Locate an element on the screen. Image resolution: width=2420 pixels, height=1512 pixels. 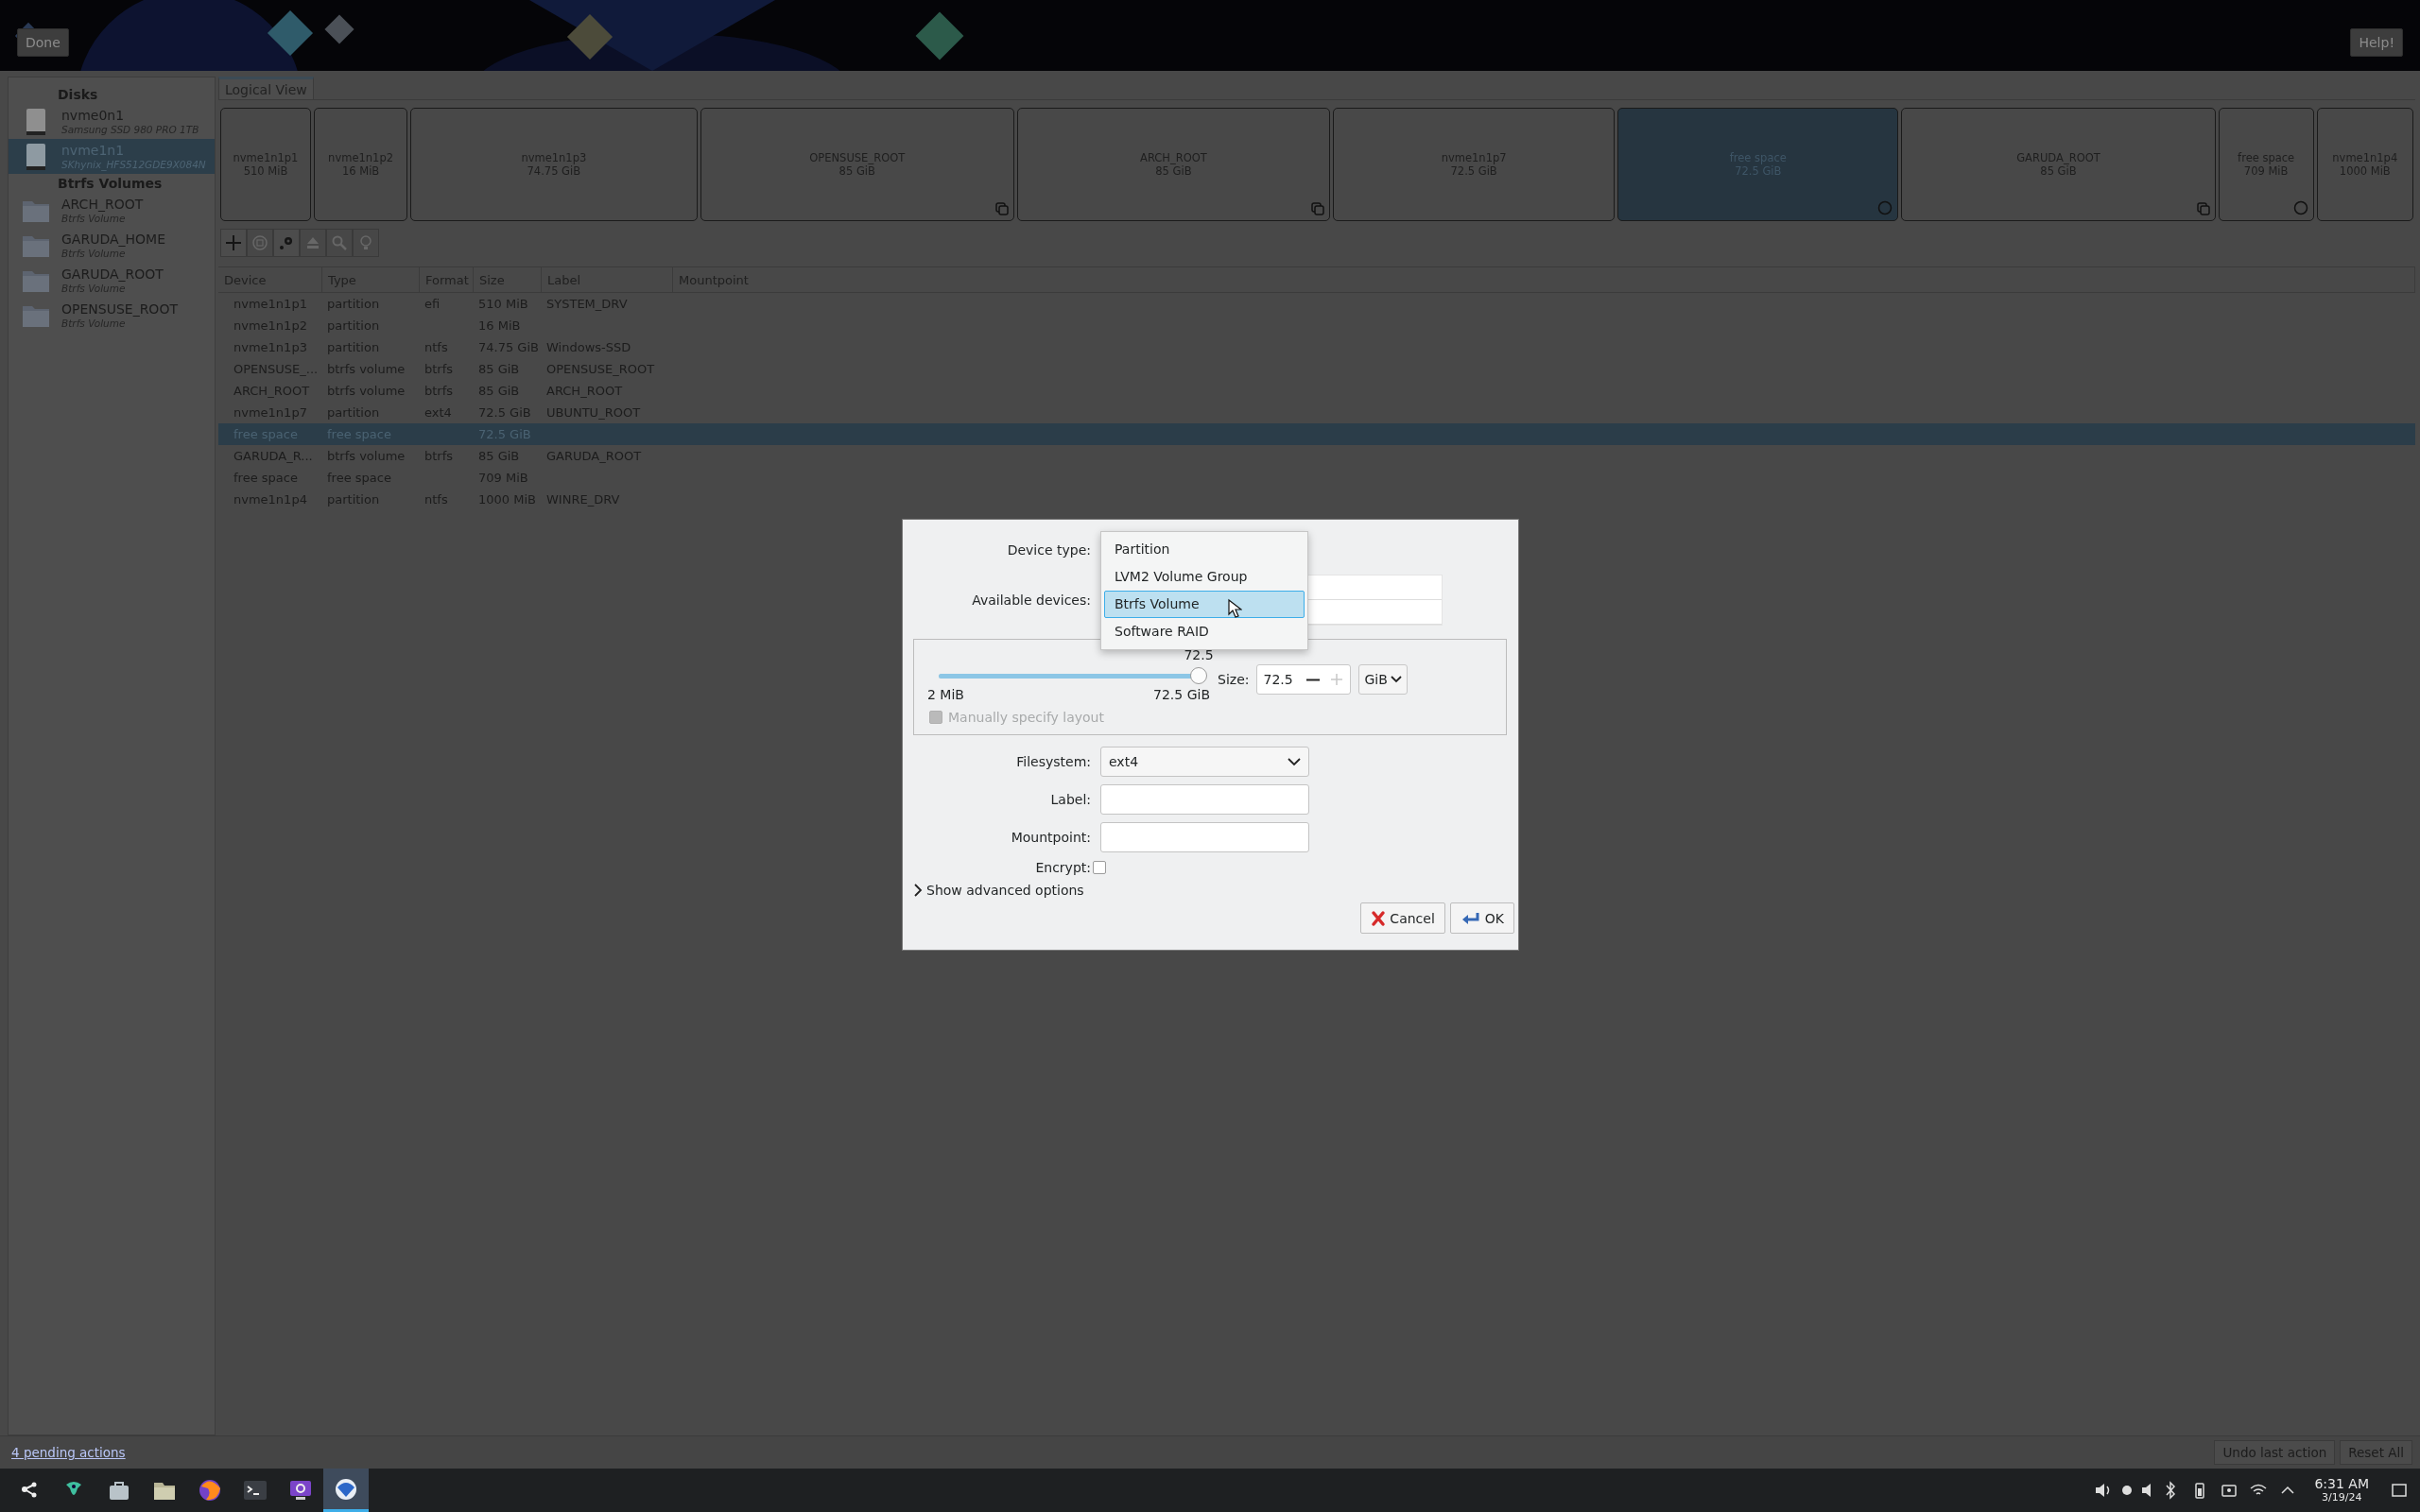
field-label: Available devices: is located at coordinates (1031, 600).